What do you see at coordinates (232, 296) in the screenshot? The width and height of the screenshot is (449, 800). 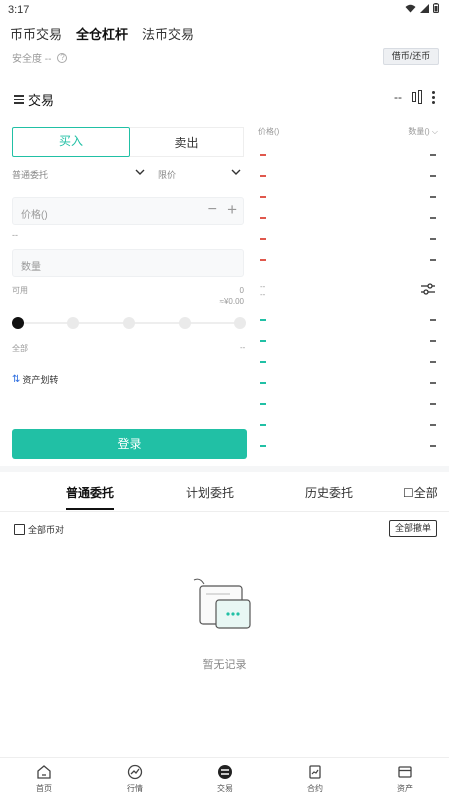 I see `available-value: 0 ≈¥0.00` at bounding box center [232, 296].